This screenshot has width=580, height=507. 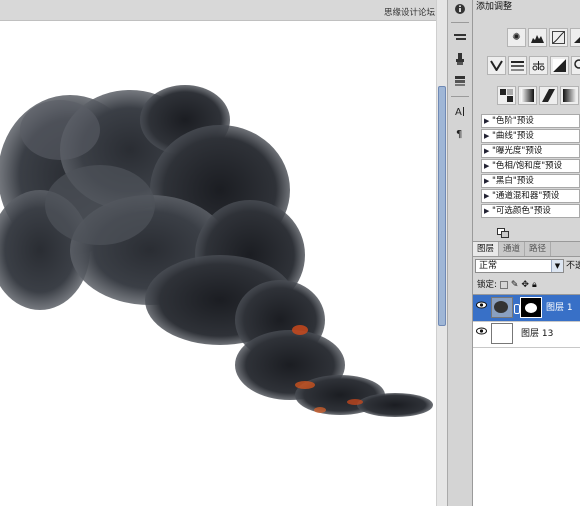 I want to click on svg-text: A, so click(x=458, y=112).